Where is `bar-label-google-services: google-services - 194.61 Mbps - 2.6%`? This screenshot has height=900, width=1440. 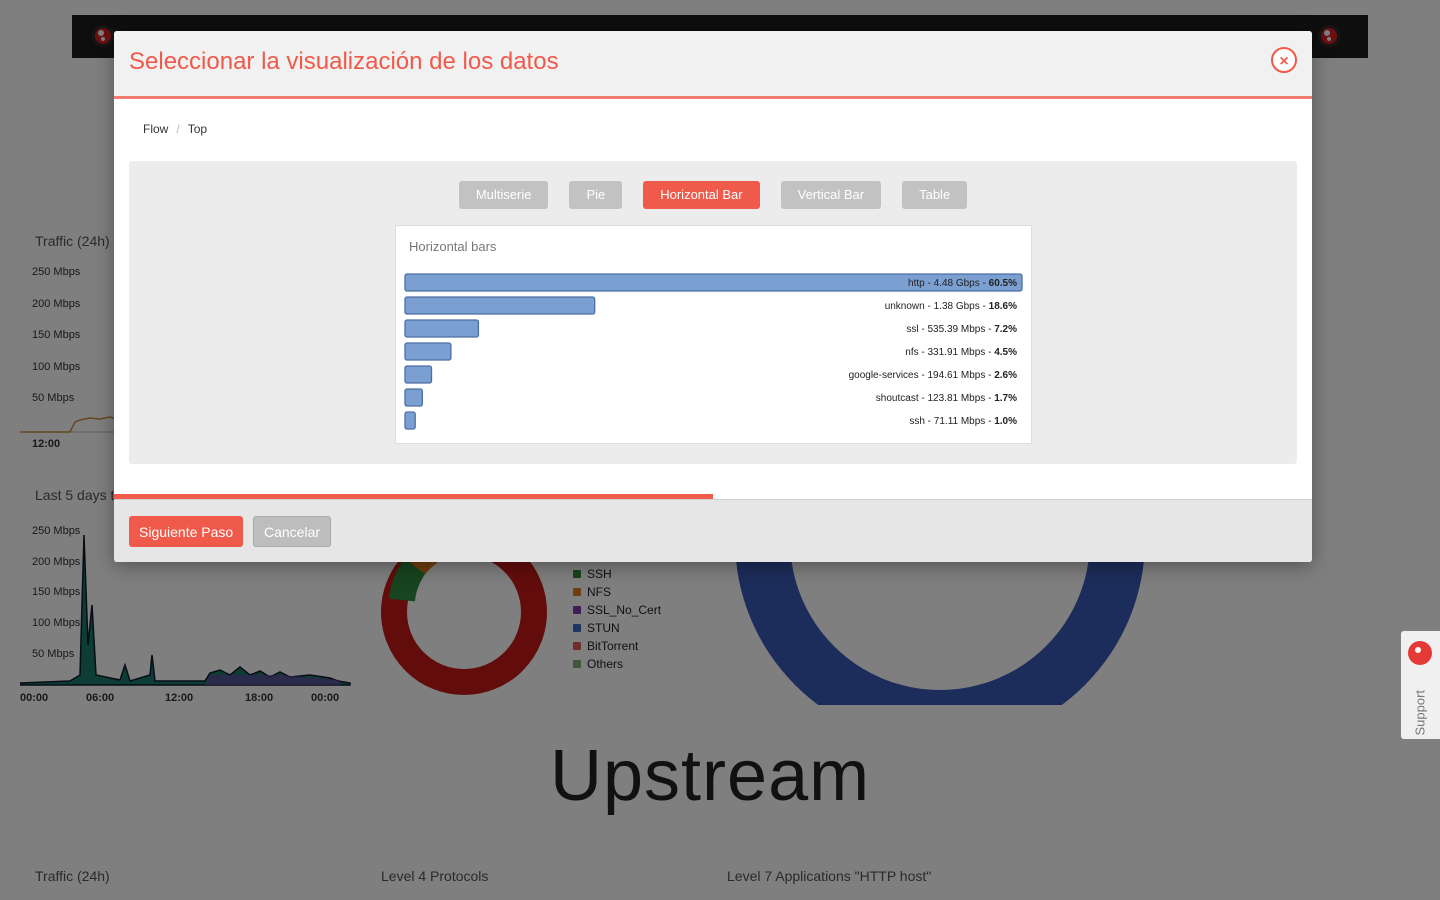
bar-label-google-services: google-services - 194.61 Mbps - 2.6% is located at coordinates (933, 375).